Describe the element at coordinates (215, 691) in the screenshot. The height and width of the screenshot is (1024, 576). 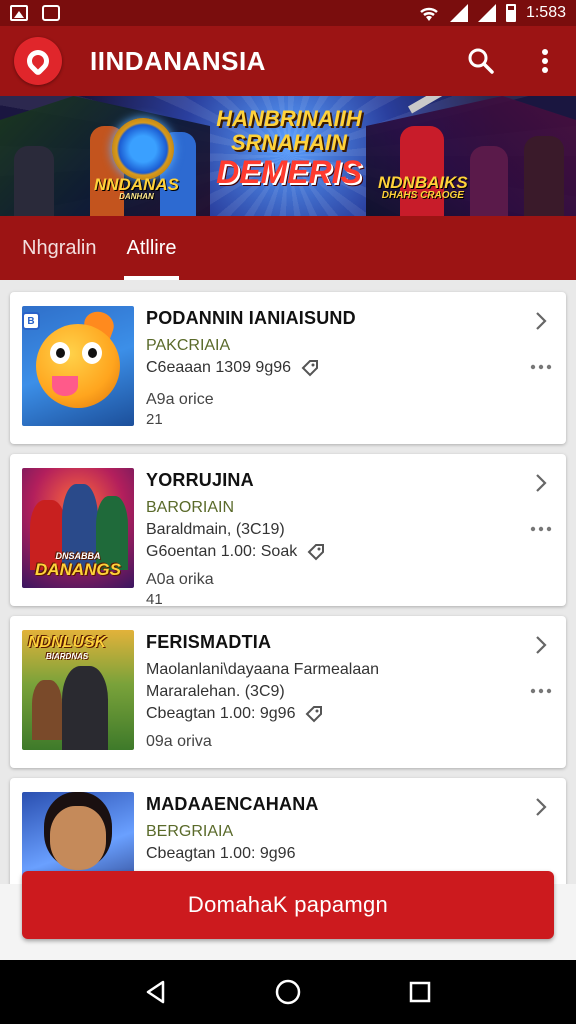
I see `game-meta-extra: Mararalehan. (3C9)` at that location.